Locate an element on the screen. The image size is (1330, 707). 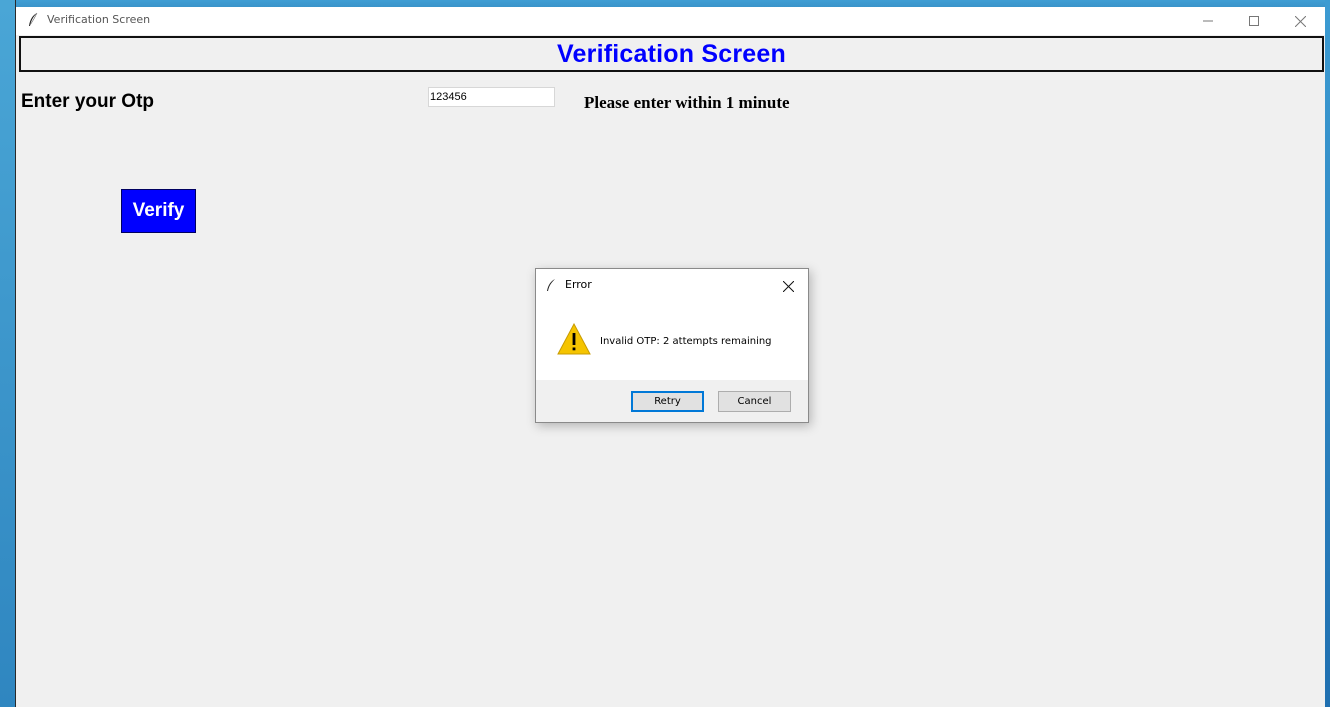
verify-button: Verify is located at coordinates (158, 211).